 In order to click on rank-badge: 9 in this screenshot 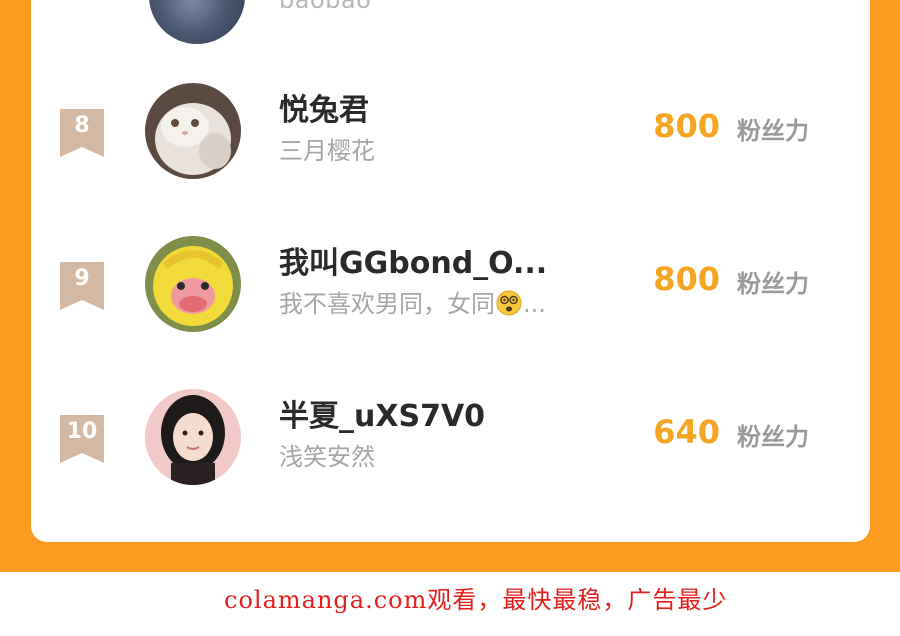, I will do `click(82, 286)`.